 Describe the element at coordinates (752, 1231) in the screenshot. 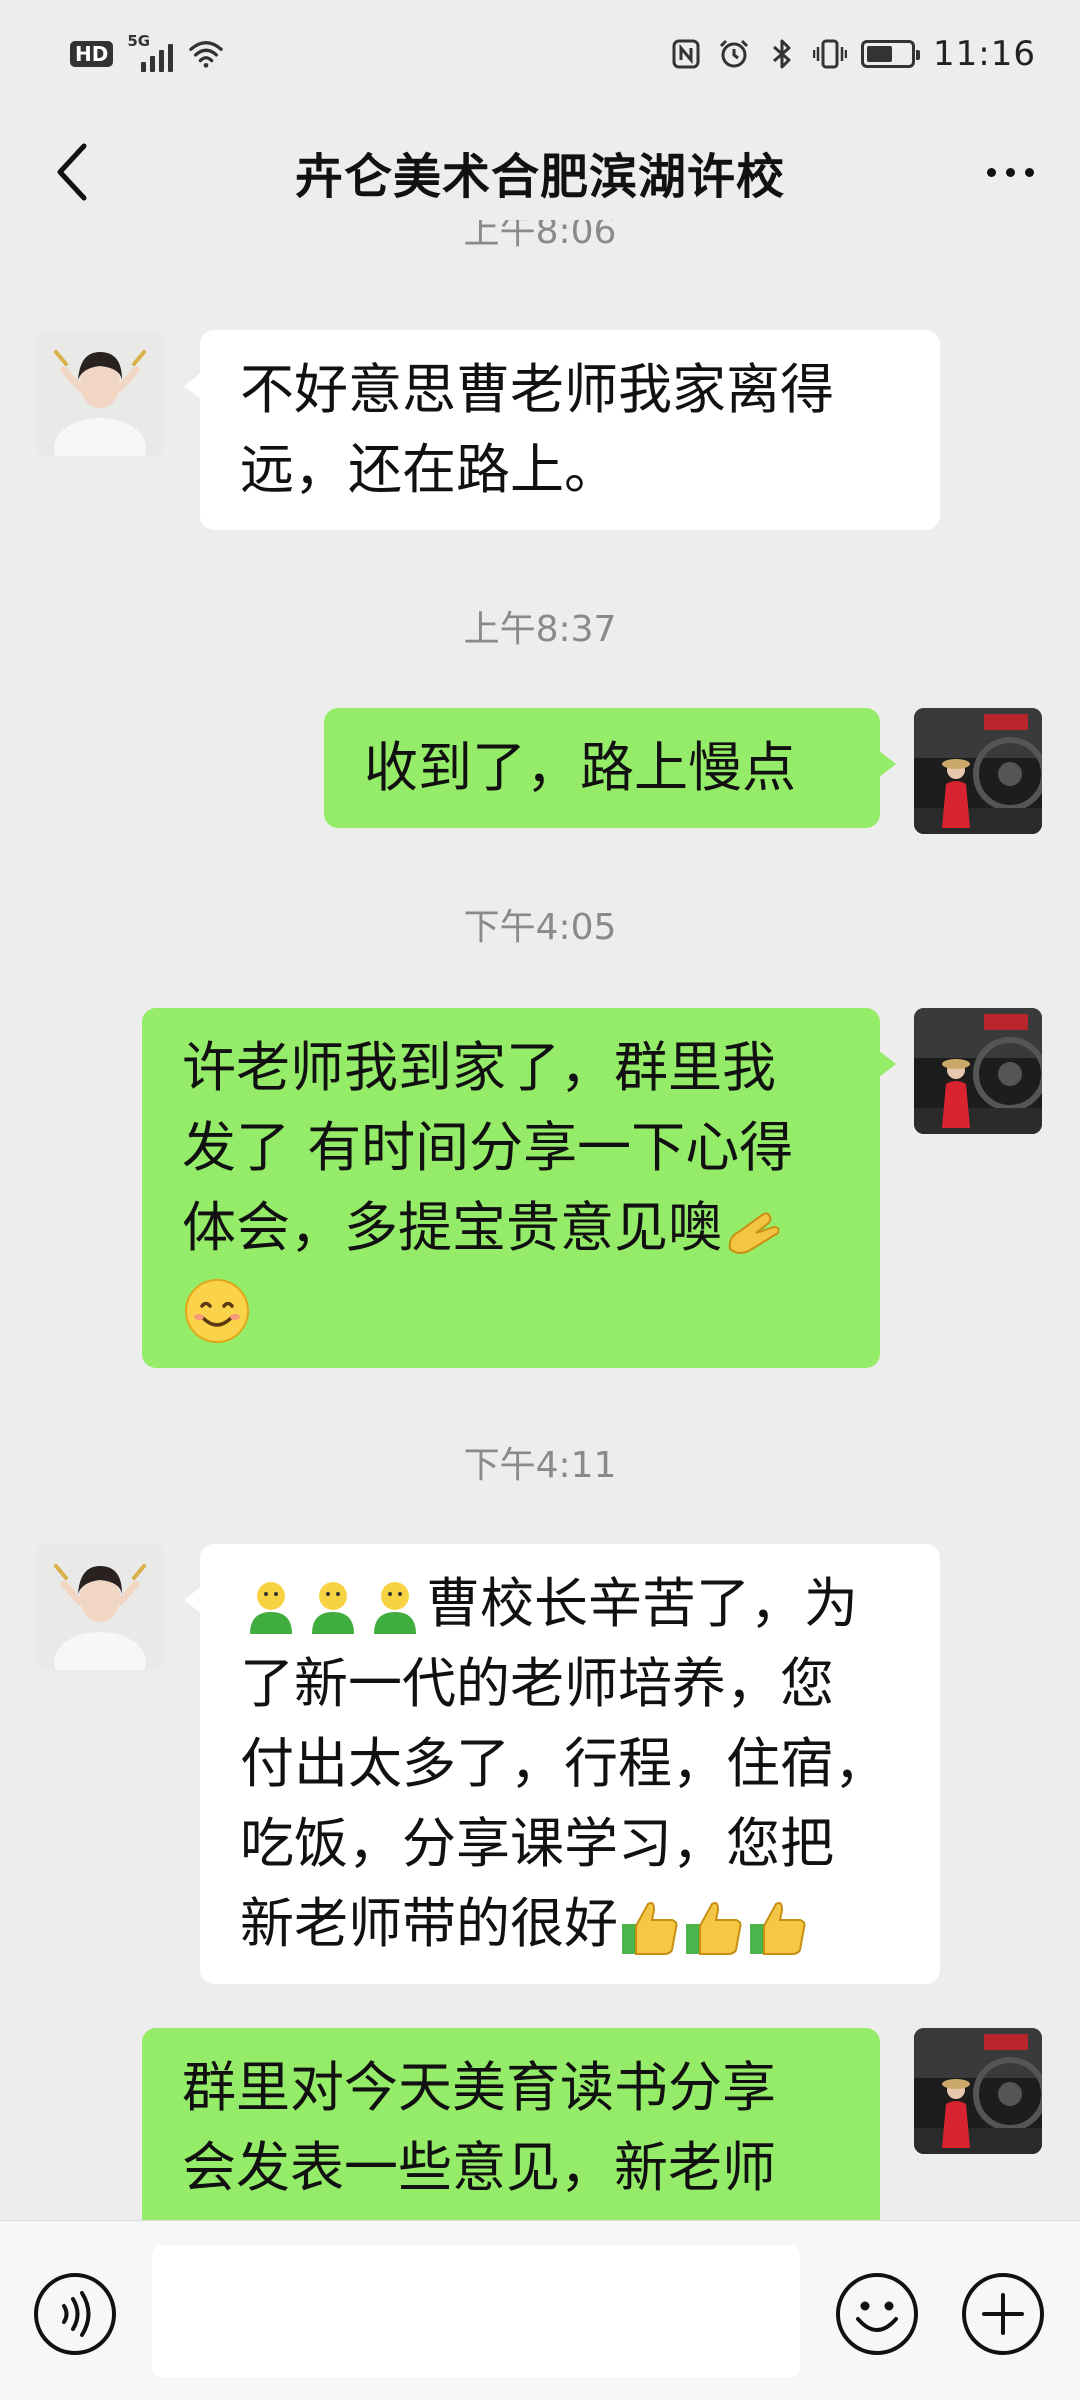

I see `ok-hand-emoji` at that location.